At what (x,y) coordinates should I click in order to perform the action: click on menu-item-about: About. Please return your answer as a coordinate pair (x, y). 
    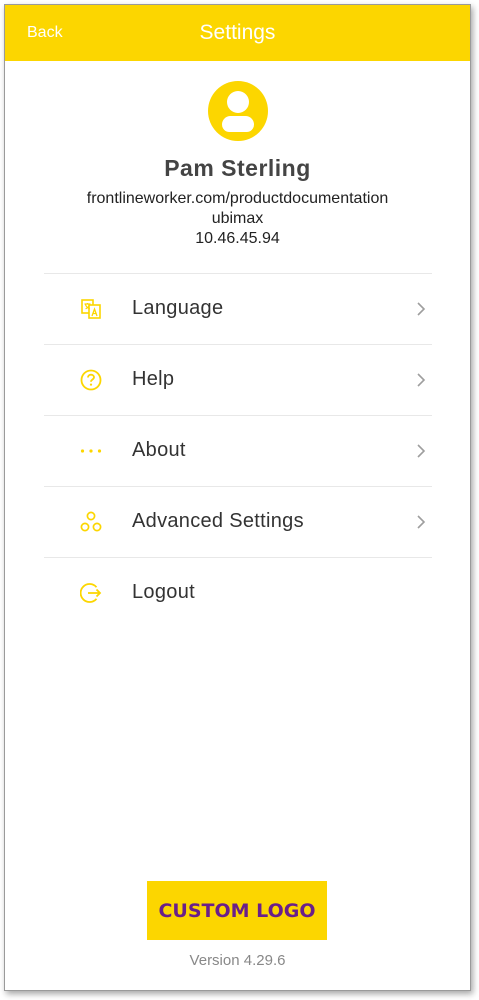
    Looking at the image, I should click on (238, 451).